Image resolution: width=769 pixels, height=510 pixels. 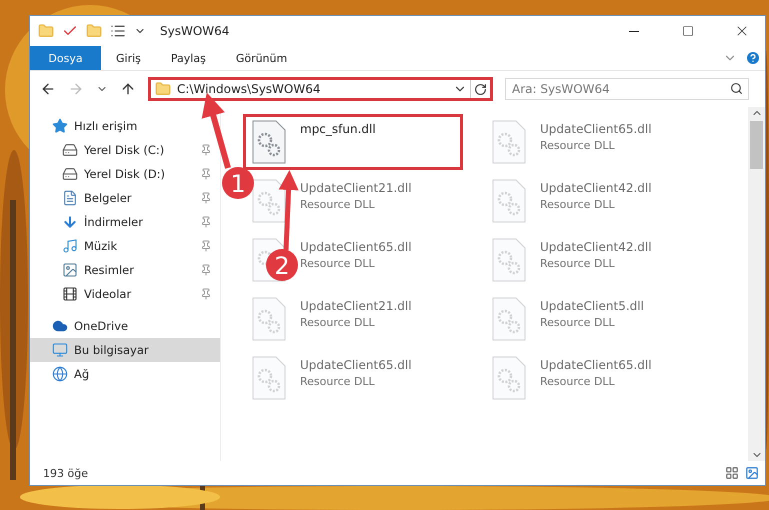 What do you see at coordinates (60, 374) in the screenshot?
I see `globe-icon` at bounding box center [60, 374].